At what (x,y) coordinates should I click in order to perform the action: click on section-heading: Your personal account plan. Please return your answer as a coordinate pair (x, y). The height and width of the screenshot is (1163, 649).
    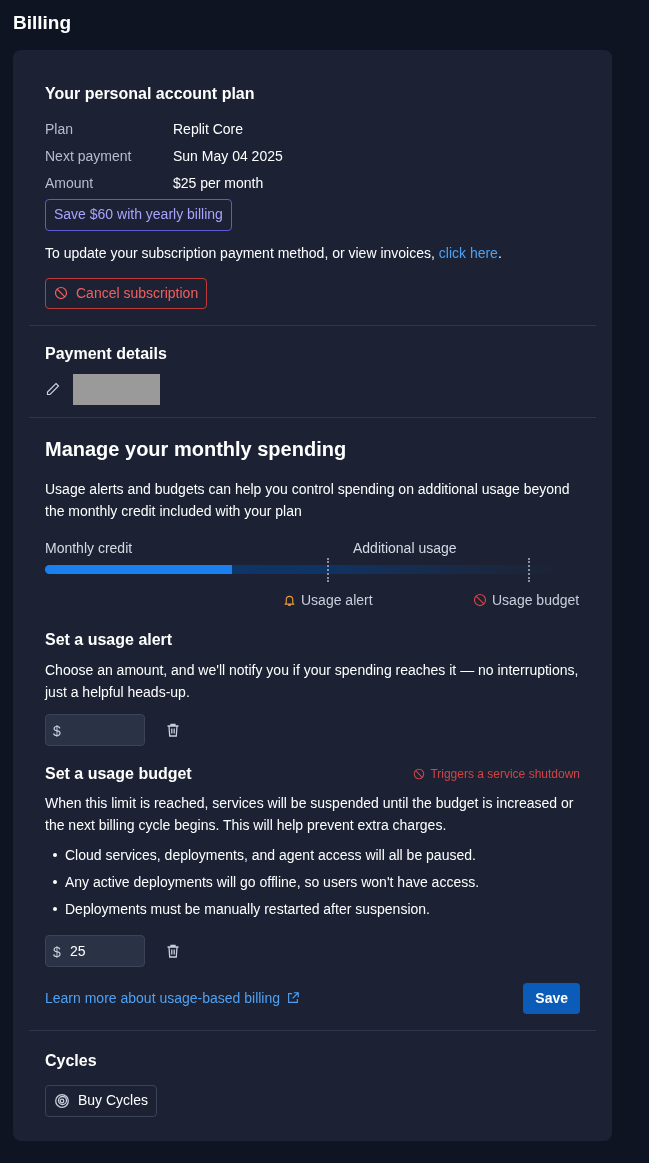
    Looking at the image, I should click on (150, 93).